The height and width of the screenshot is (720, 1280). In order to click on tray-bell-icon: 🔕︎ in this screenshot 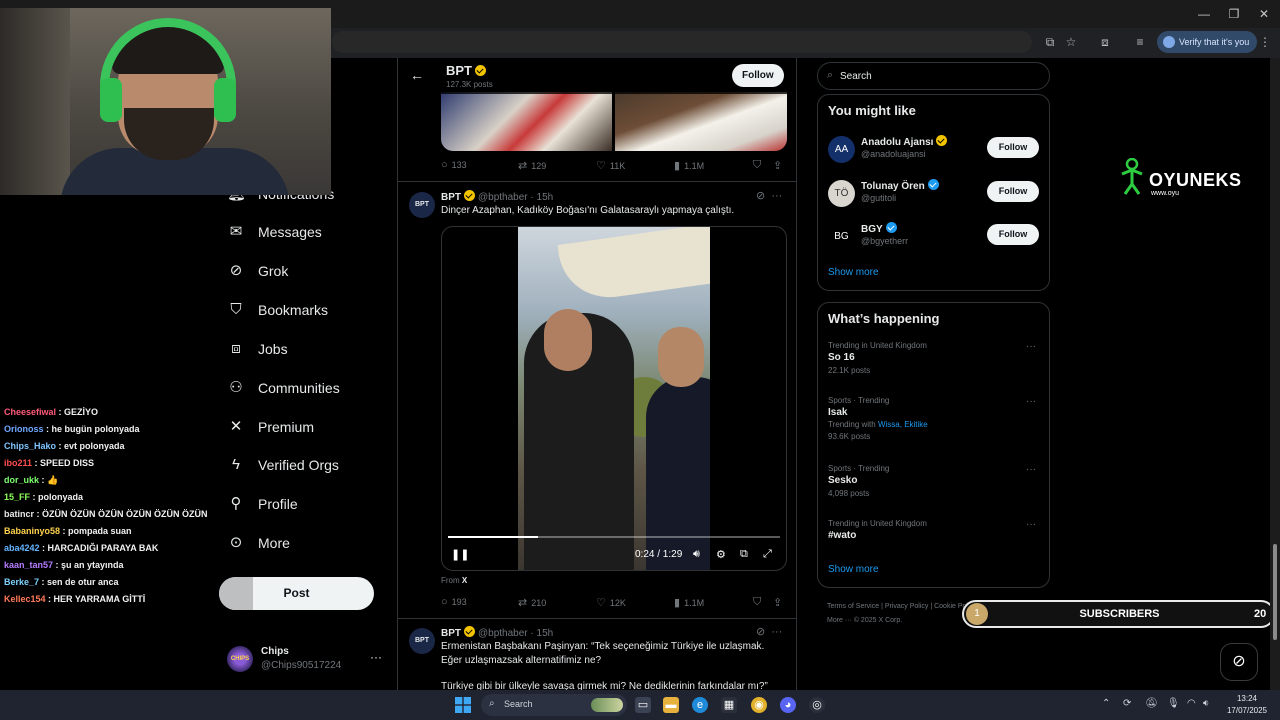, I will do `click(1151, 703)`.